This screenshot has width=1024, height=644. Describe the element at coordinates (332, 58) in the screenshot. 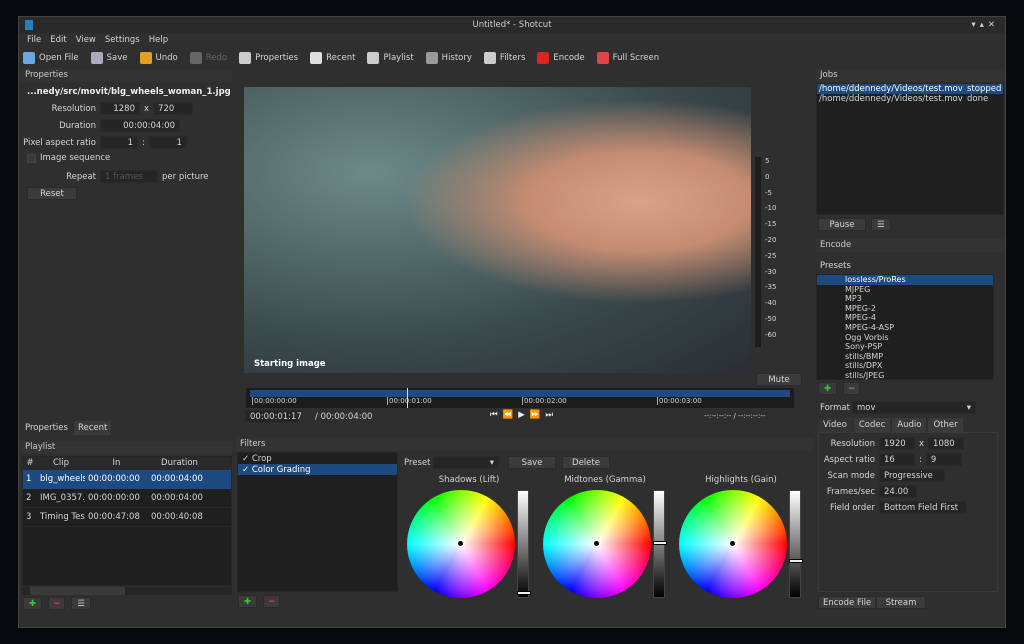

I see `toolbar-recent-button: Recent` at that location.